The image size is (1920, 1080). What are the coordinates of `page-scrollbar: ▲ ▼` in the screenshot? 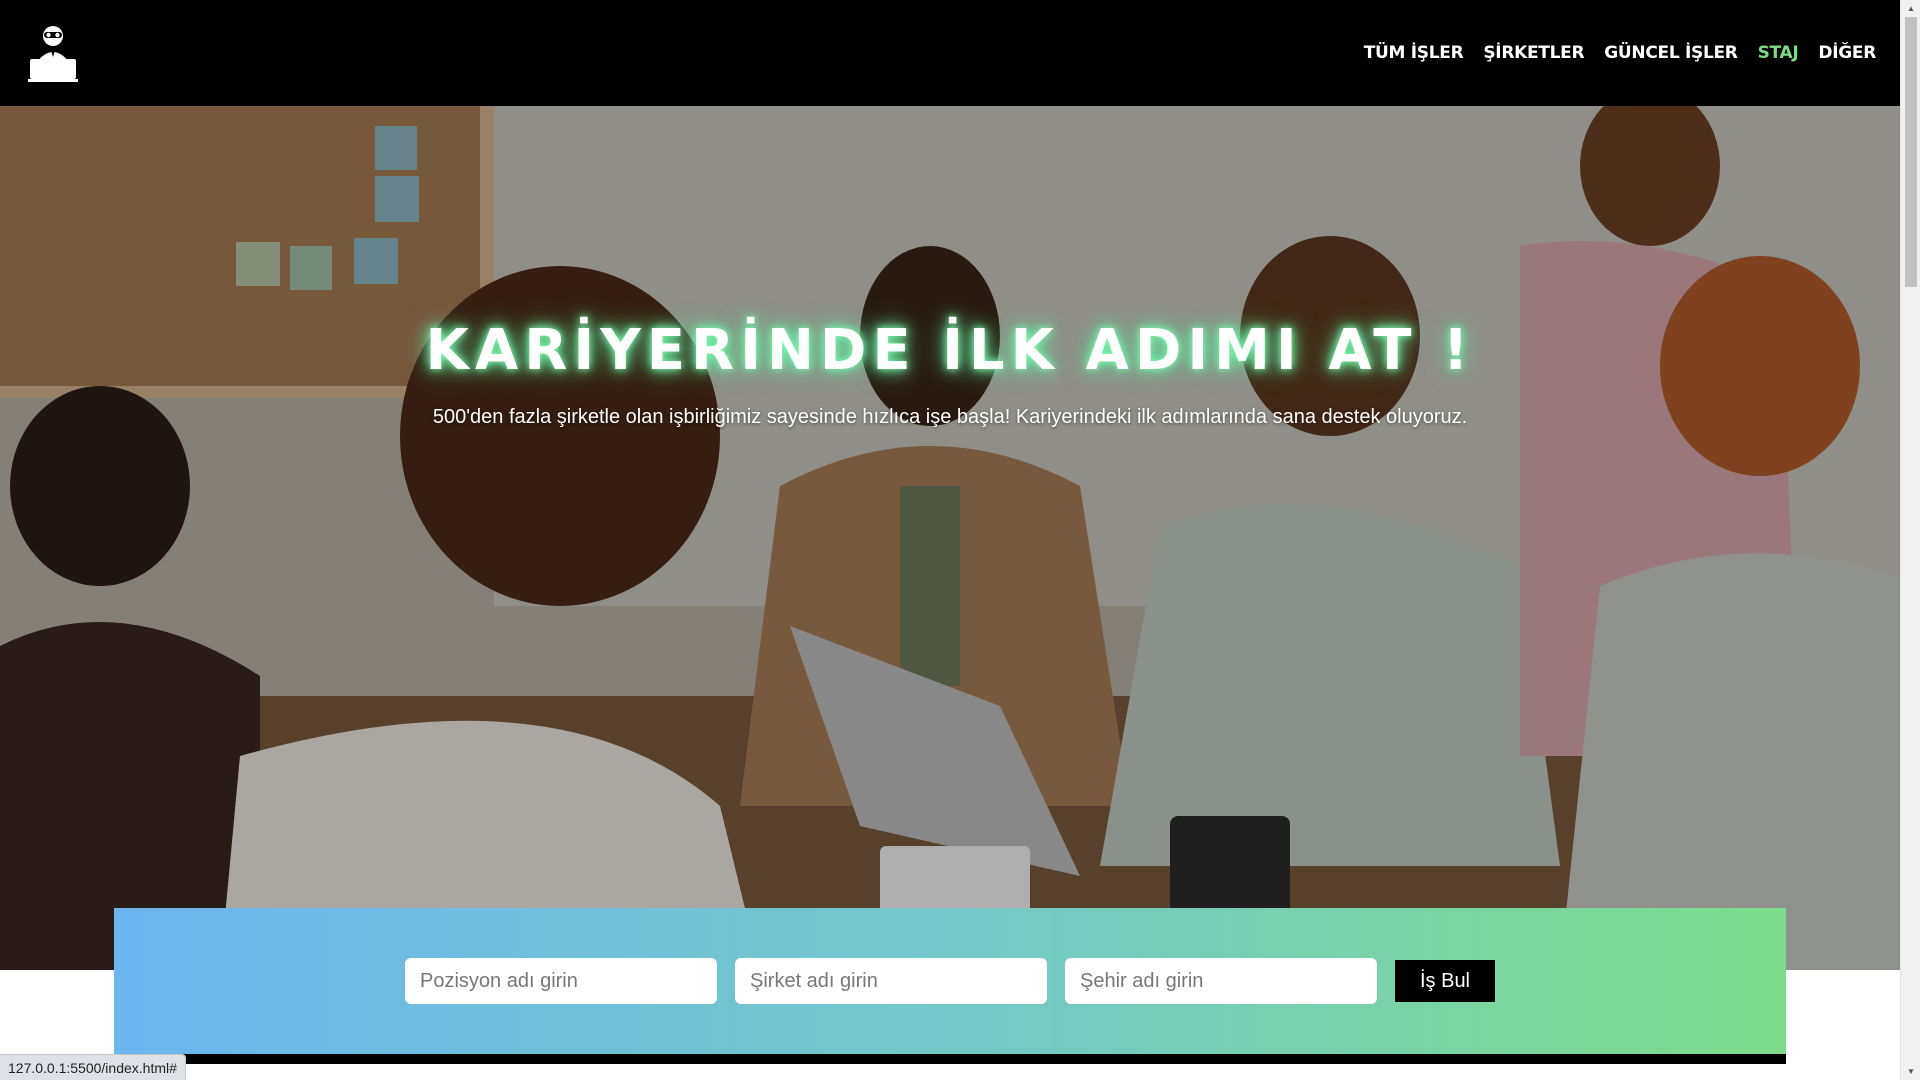 It's located at (1910, 540).